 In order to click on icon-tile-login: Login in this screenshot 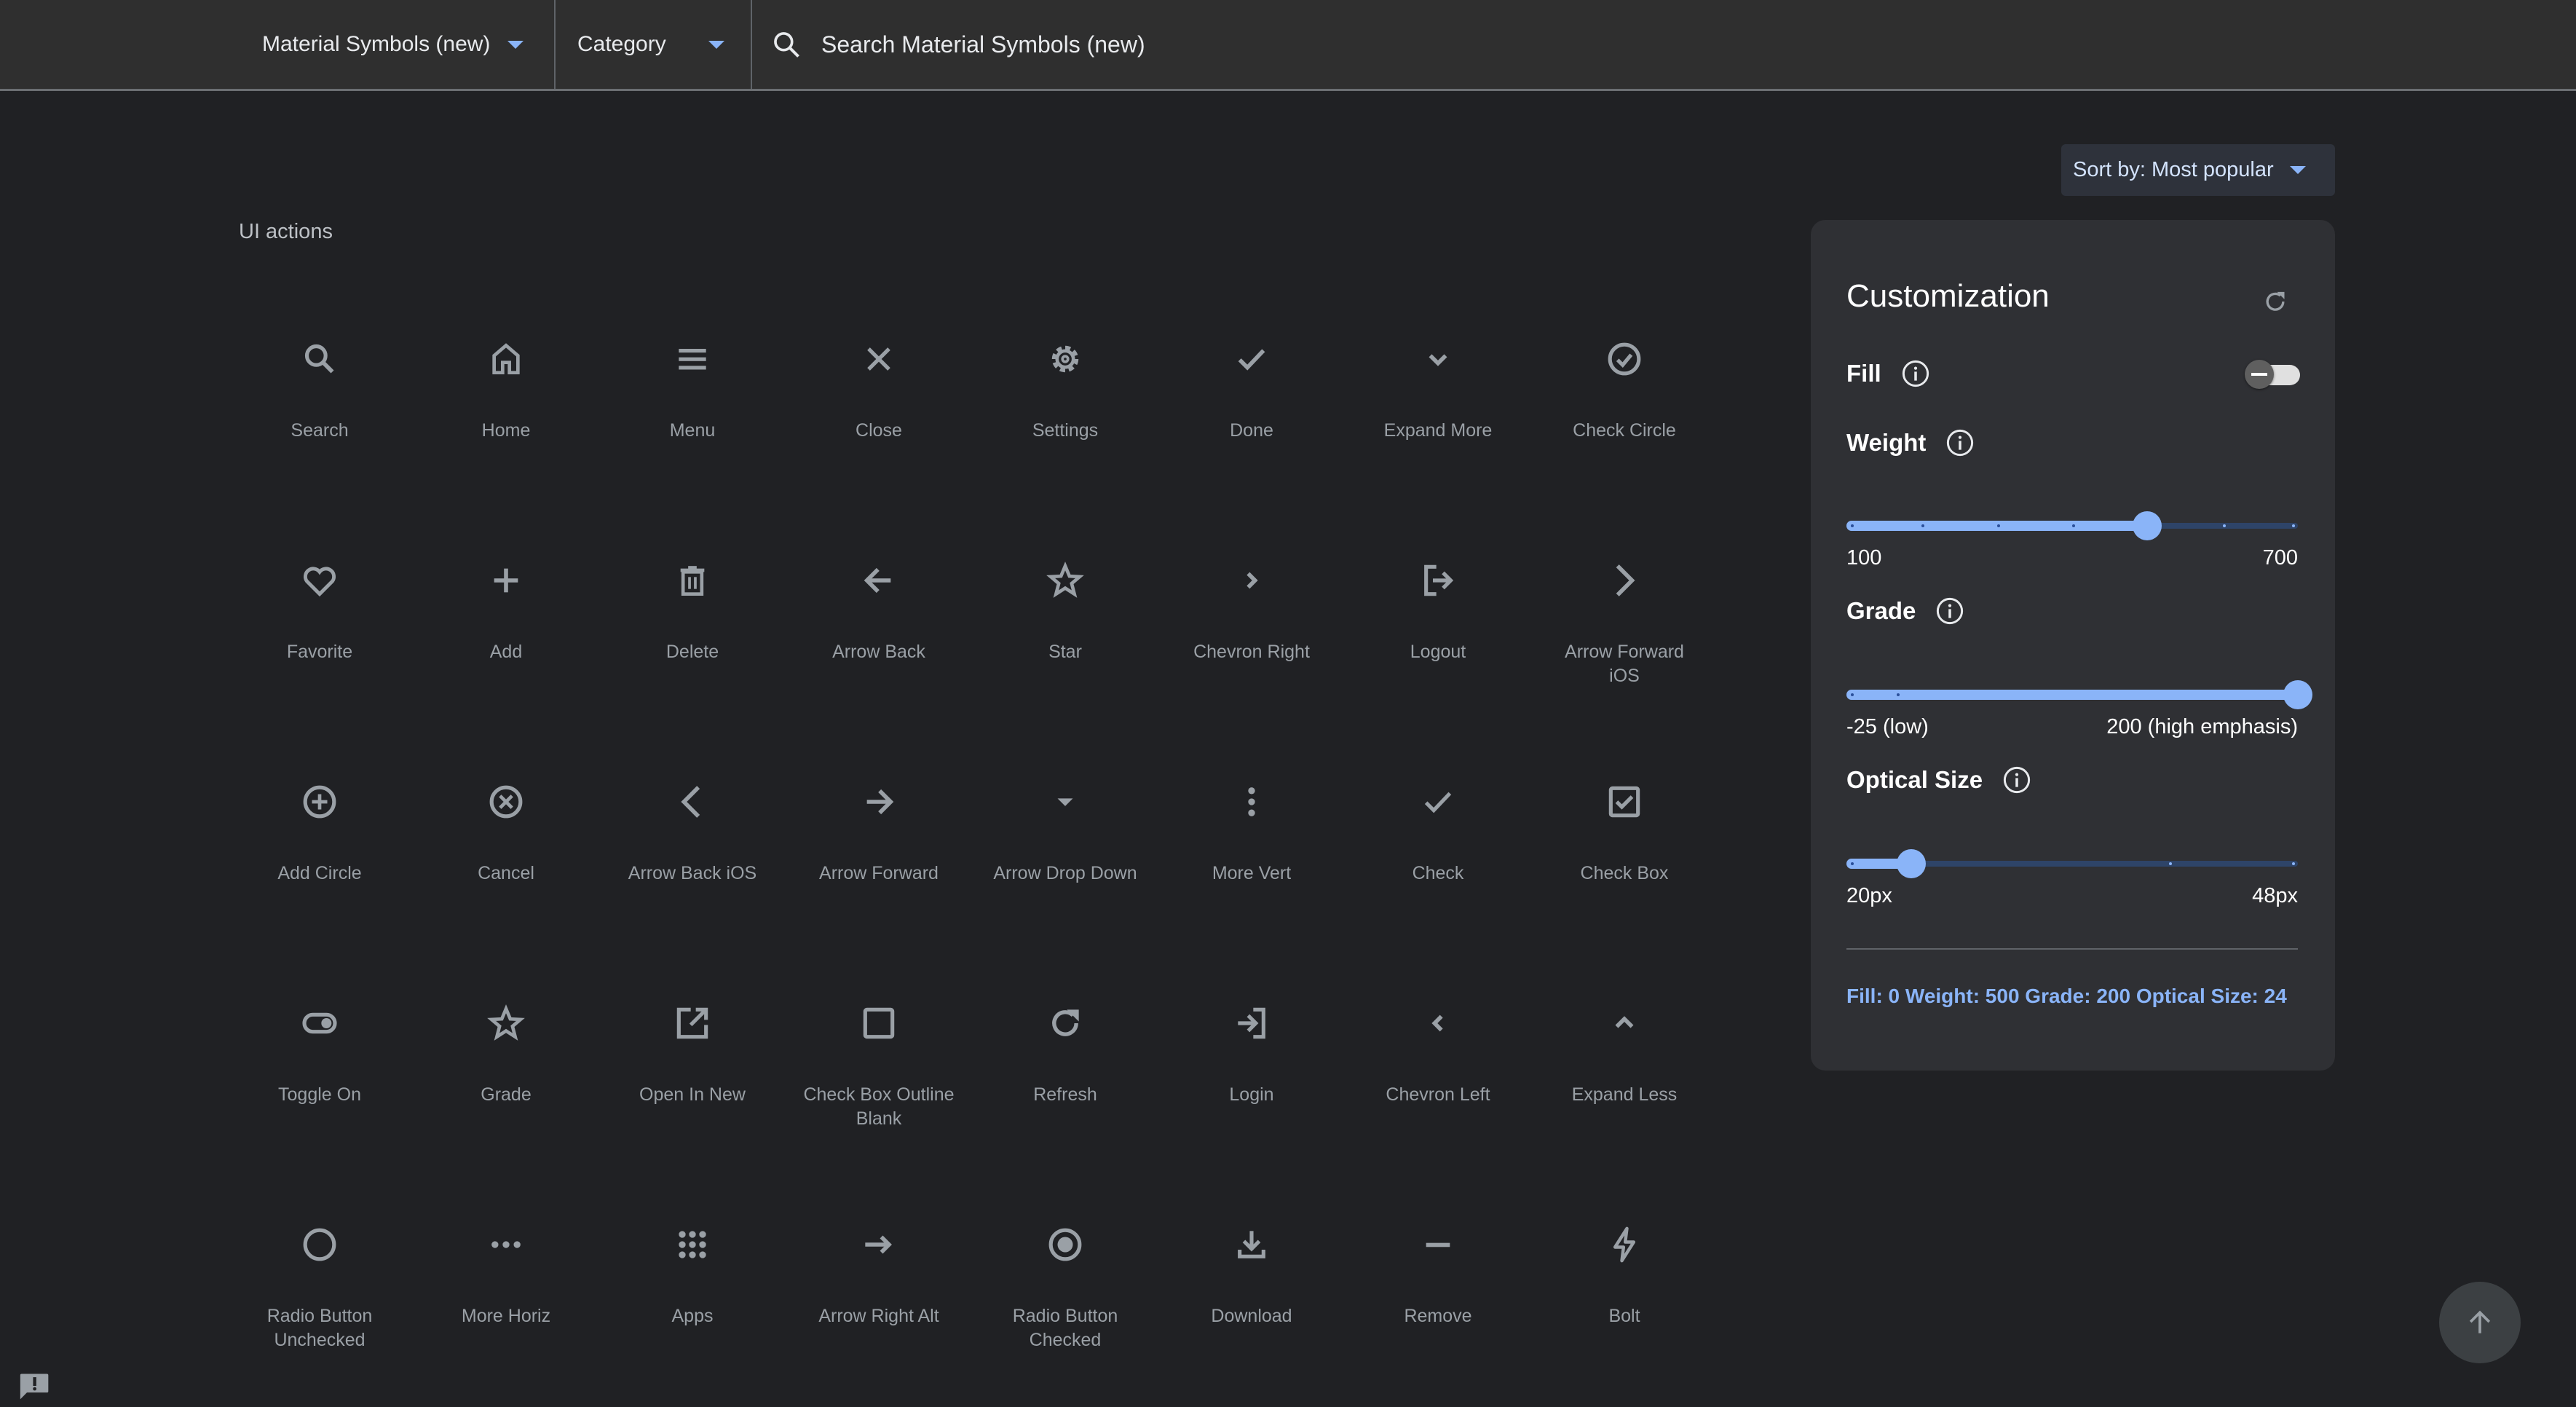, I will do `click(1251, 1059)`.